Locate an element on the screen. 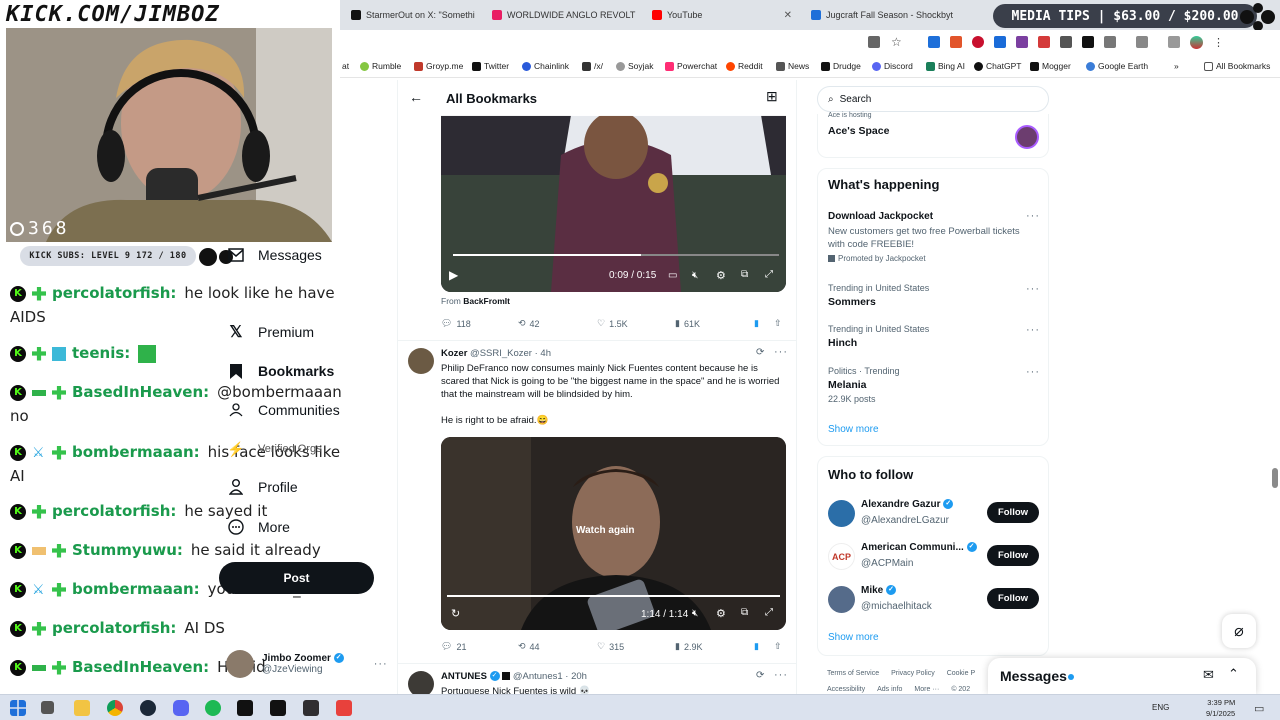  bookmark-item: Discord is located at coordinates (892, 66).